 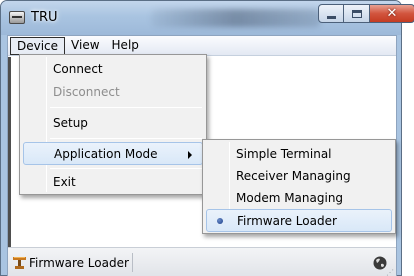 I want to click on title-bar: TRU ✕, so click(x=207, y=18).